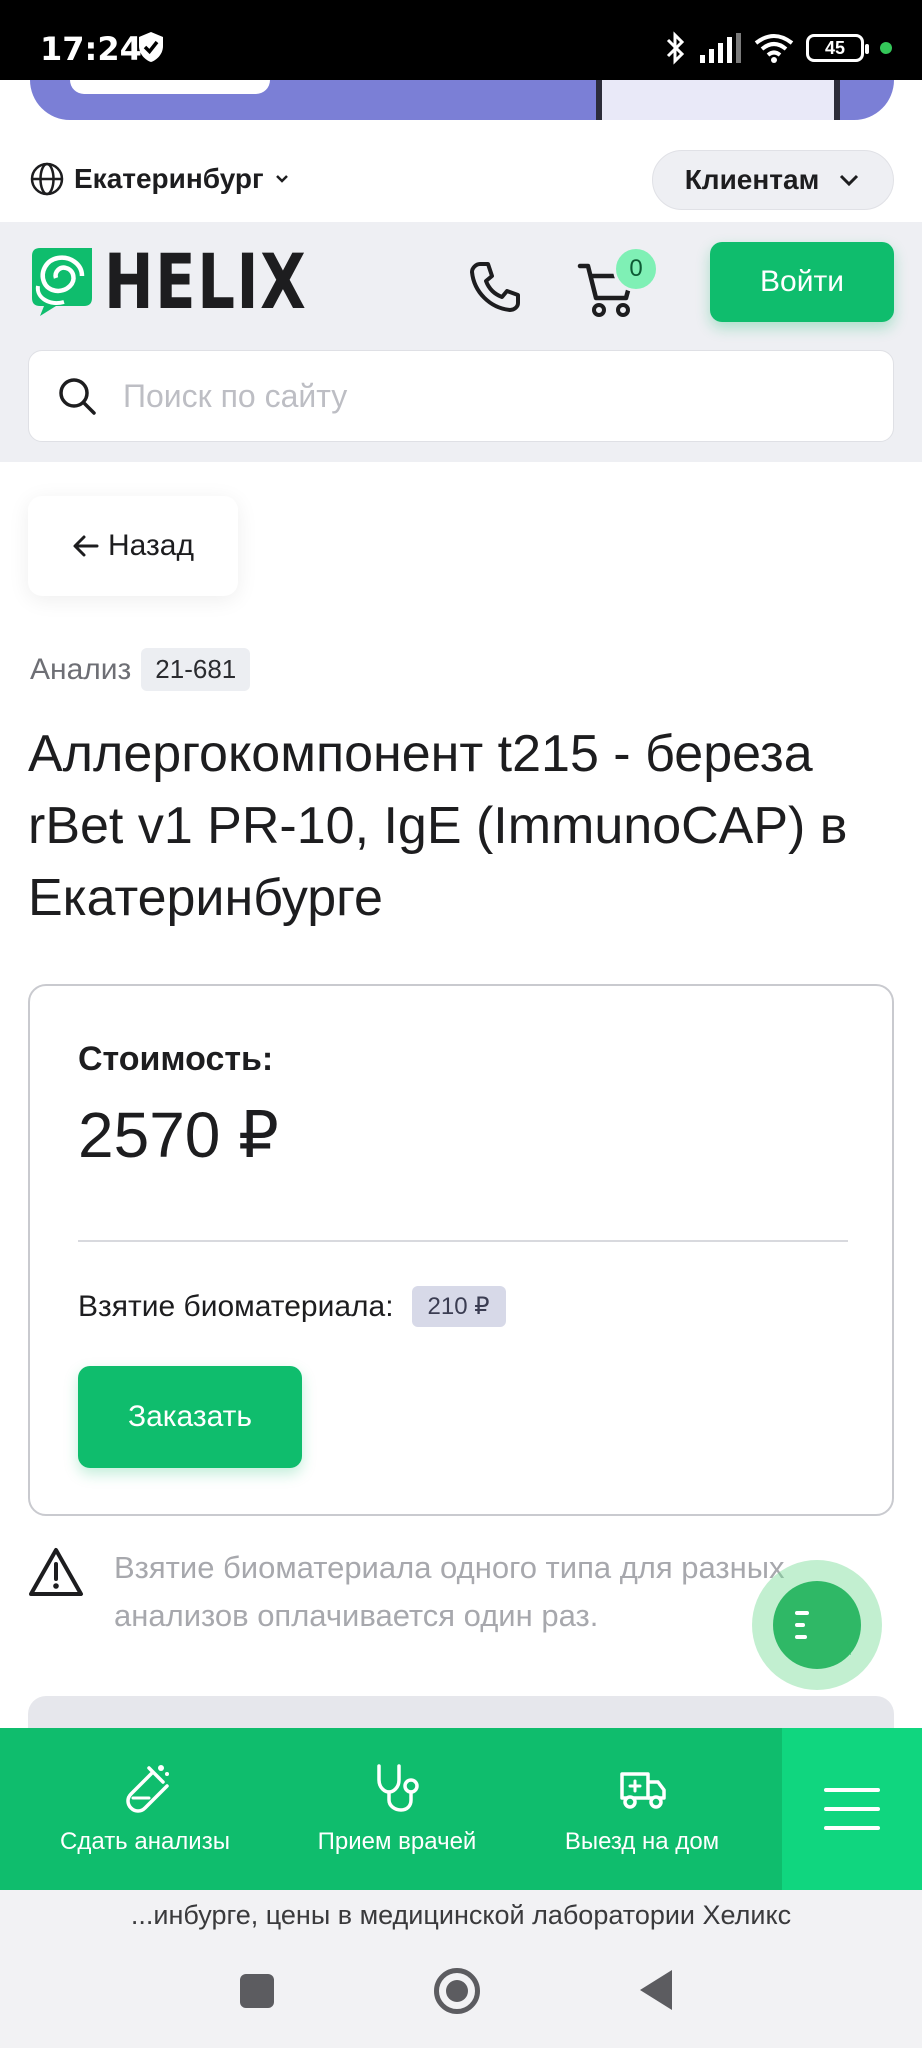  Describe the element at coordinates (397, 1841) in the screenshot. I see `nav-doctors-label: Прием врачей` at that location.